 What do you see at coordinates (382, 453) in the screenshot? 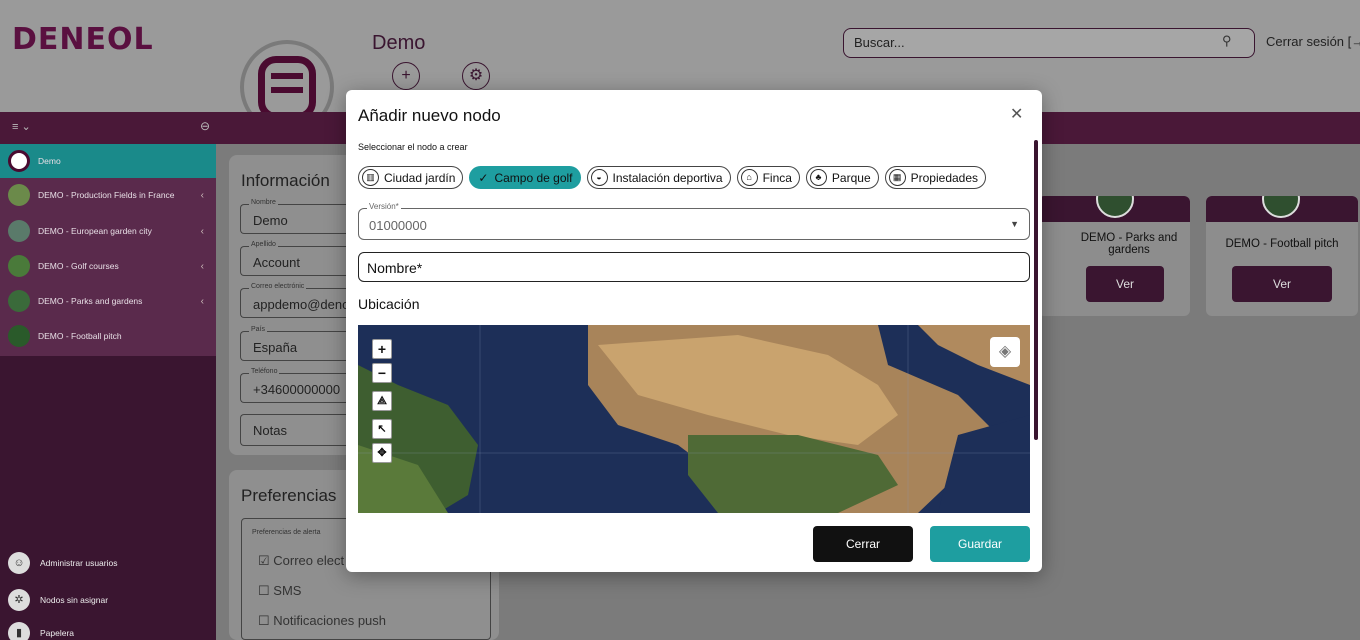
I see `move-icon: ✥` at bounding box center [382, 453].